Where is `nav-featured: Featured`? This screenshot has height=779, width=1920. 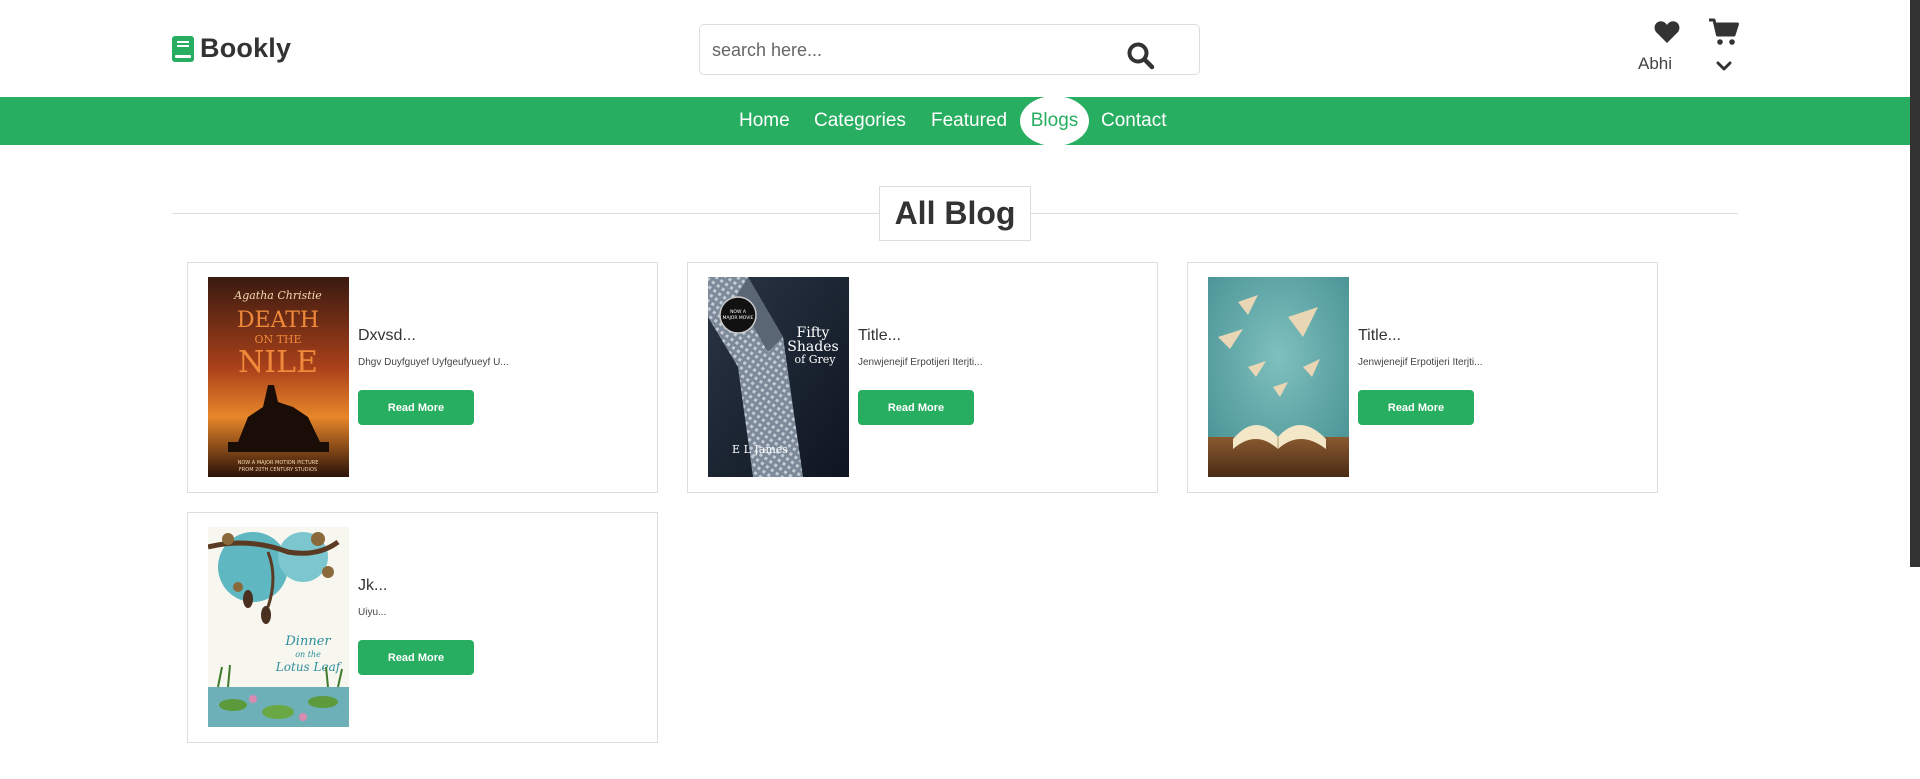 nav-featured: Featured is located at coordinates (969, 121).